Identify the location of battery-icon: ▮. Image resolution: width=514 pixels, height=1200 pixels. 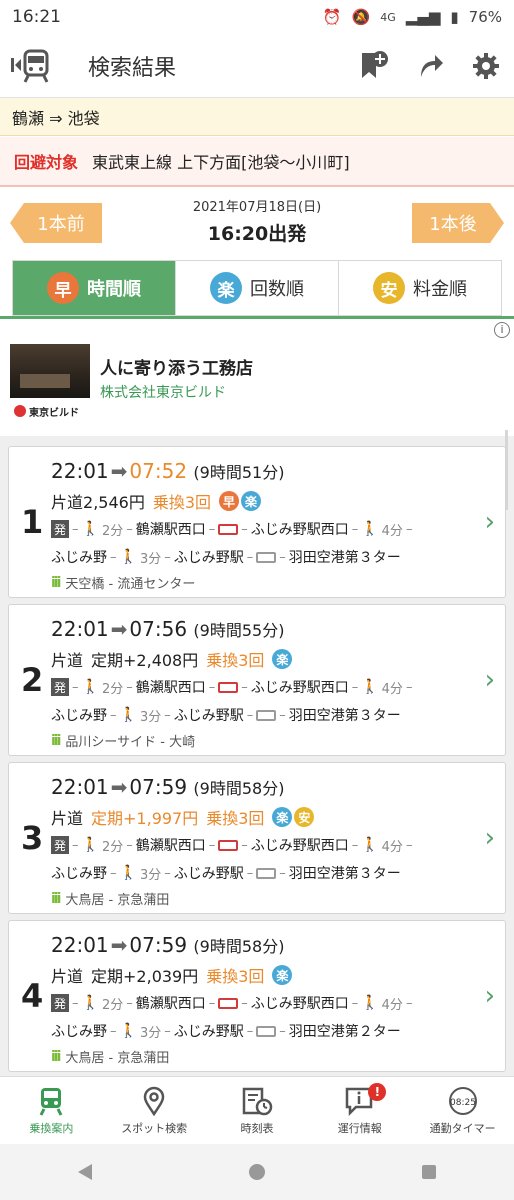
(454, 17).